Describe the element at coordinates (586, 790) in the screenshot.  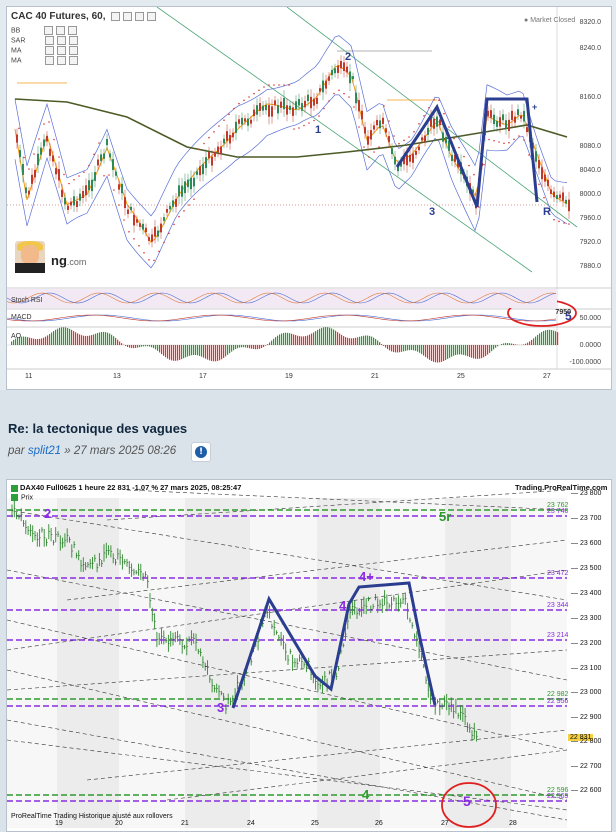
I see `y-axis-label: — 22 600` at that location.